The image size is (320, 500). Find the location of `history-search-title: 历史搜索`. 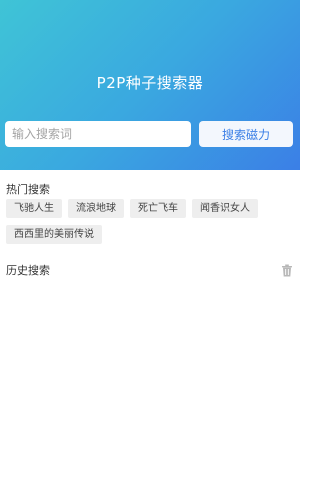

history-search-title: 历史搜索 is located at coordinates (28, 270).